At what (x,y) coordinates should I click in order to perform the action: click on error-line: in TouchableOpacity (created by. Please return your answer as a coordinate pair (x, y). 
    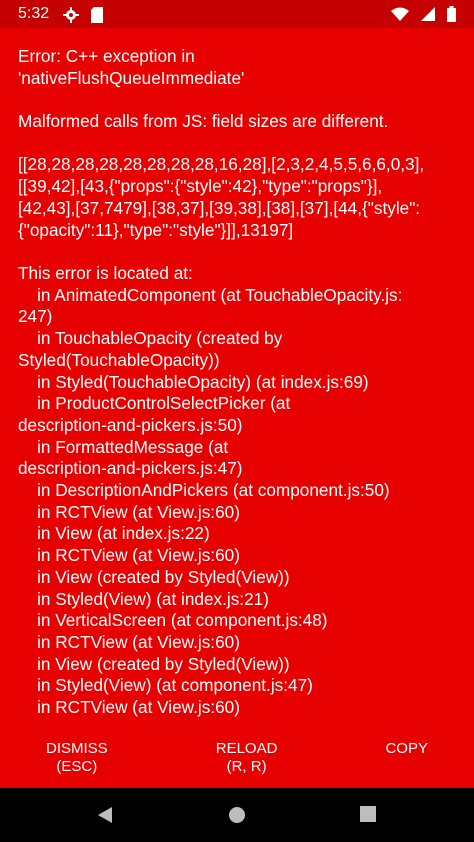
    Looking at the image, I should click on (150, 338).